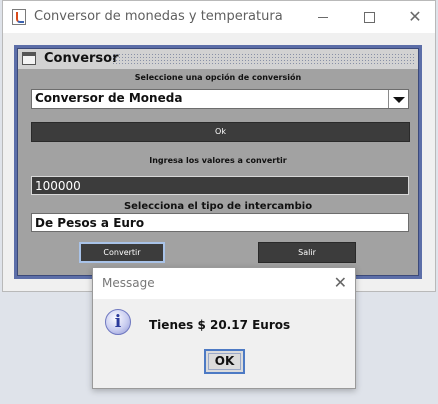  I want to click on maximize-button, so click(369, 17).